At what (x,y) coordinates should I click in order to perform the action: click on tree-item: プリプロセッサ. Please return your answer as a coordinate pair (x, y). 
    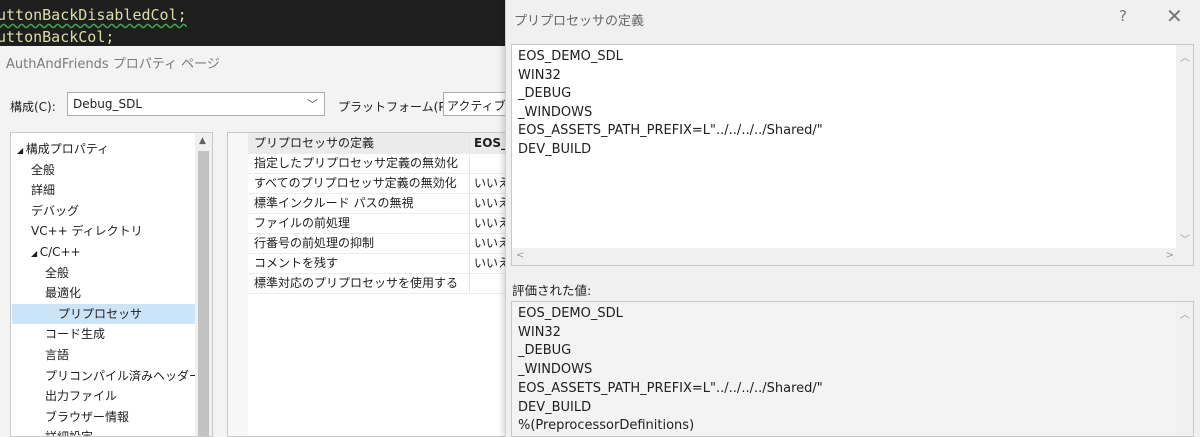
    Looking at the image, I should click on (112, 313).